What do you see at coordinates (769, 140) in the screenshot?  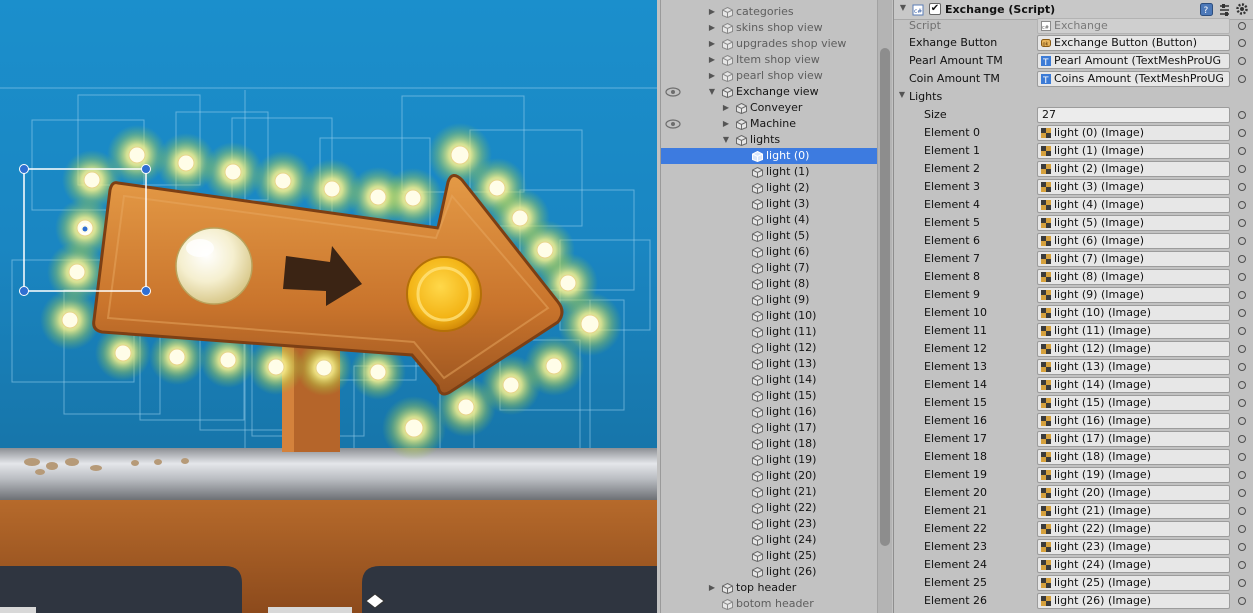 I see `hierarchy-item: ▼ lights` at bounding box center [769, 140].